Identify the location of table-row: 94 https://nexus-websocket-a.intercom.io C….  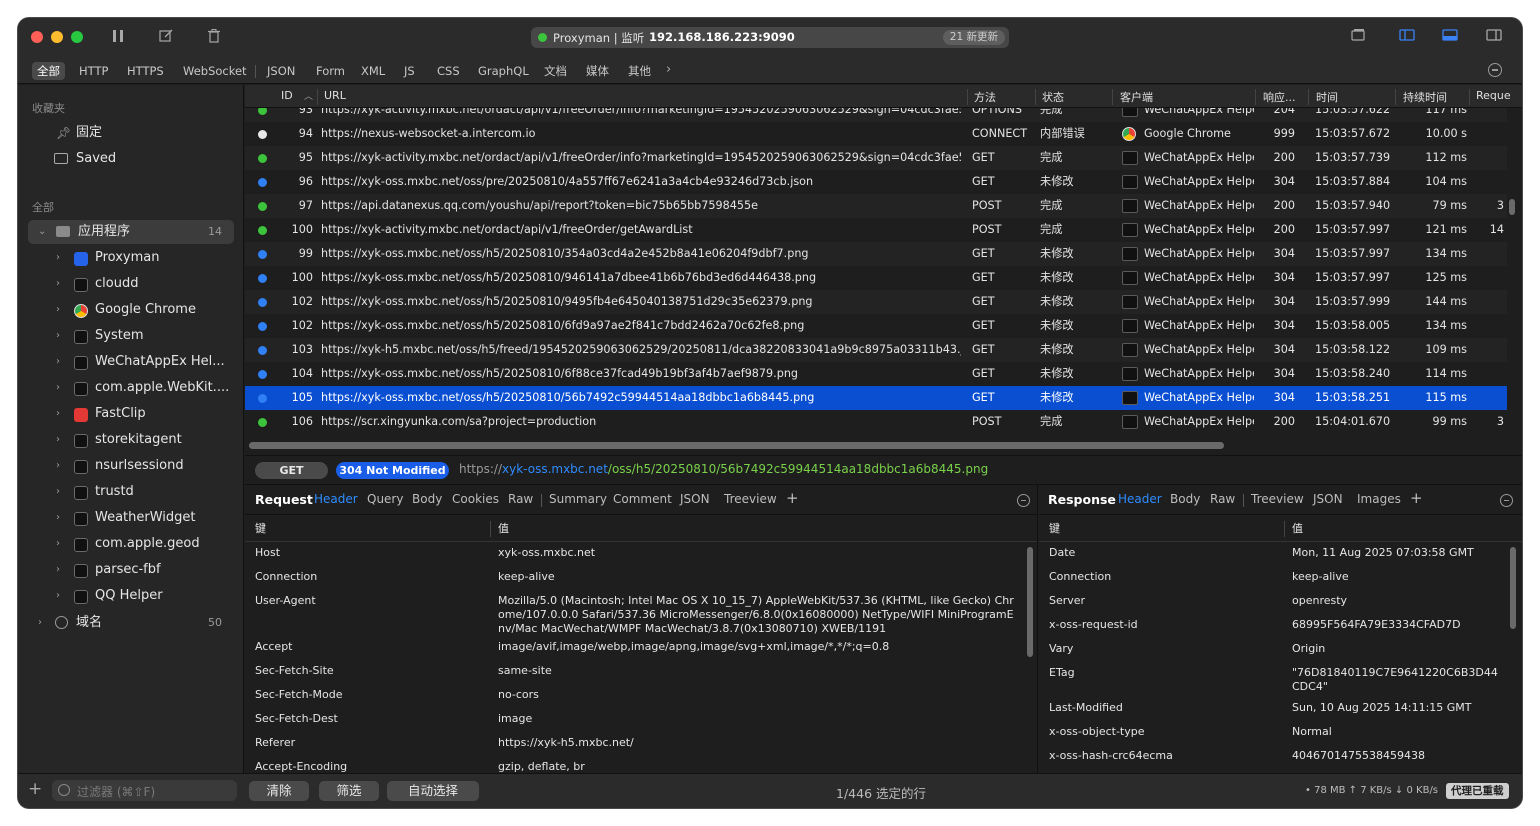
(876, 134).